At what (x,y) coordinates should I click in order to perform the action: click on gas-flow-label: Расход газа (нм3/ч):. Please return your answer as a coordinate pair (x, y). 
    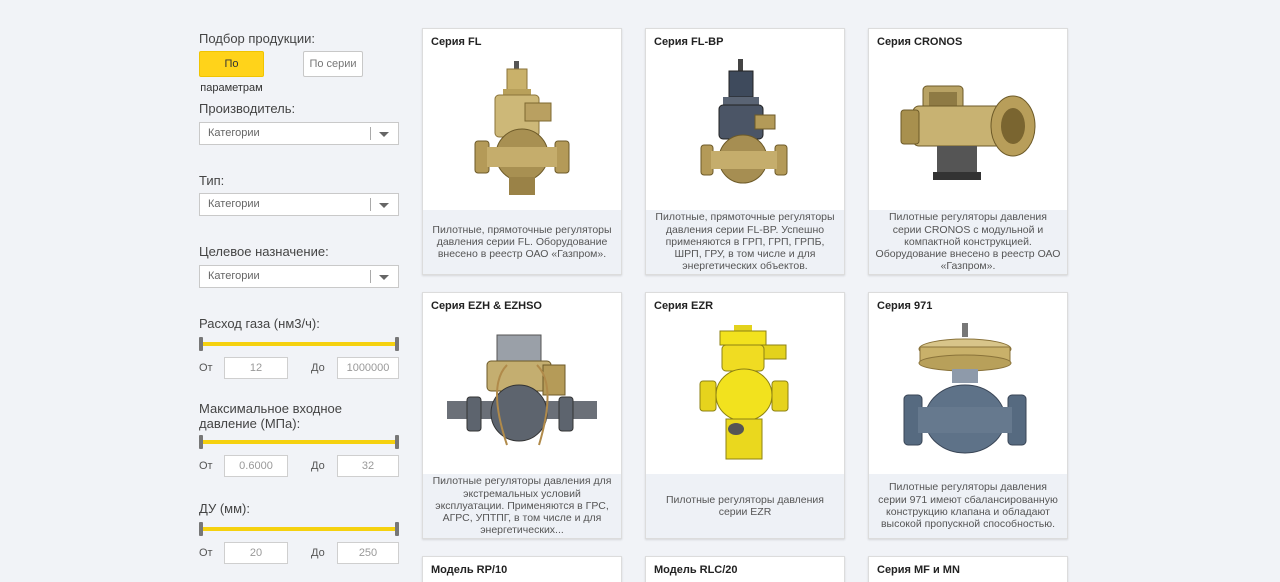
    Looking at the image, I should click on (259, 323).